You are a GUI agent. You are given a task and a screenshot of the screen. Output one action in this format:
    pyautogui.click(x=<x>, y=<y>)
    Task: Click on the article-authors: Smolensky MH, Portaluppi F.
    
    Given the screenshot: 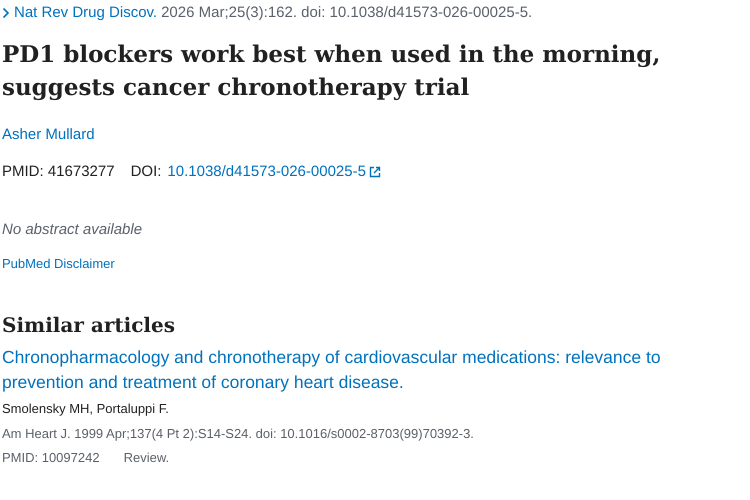 What is the action you would take?
    pyautogui.click(x=86, y=409)
    